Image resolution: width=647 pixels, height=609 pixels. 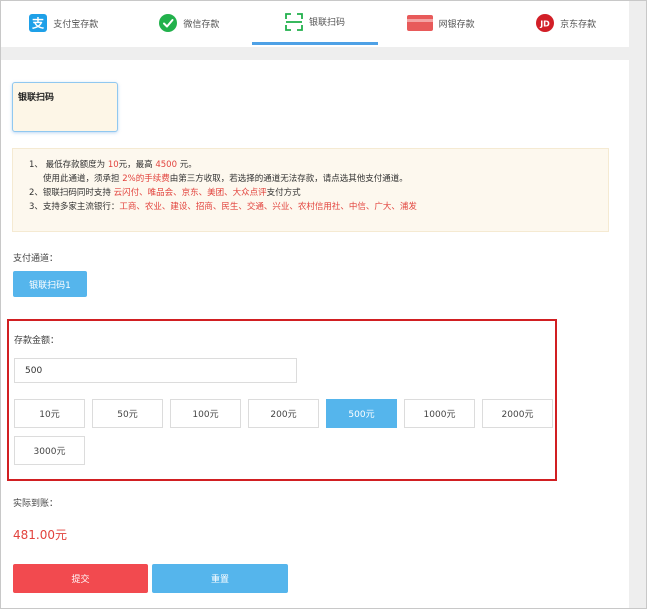 I want to click on amount-option-100: 100元, so click(x=205, y=413).